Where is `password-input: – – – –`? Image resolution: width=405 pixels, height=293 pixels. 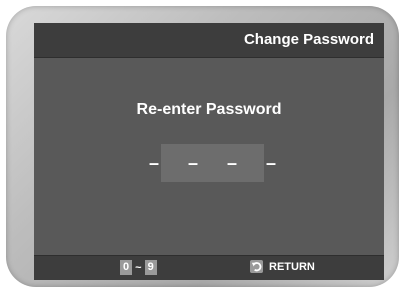 password-input: – – – – is located at coordinates (212, 163).